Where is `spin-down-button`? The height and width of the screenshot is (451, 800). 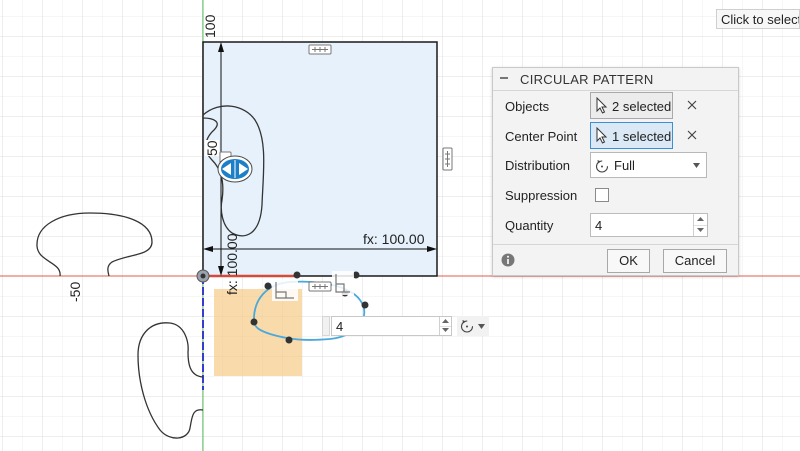
spin-down-button is located at coordinates (445, 330).